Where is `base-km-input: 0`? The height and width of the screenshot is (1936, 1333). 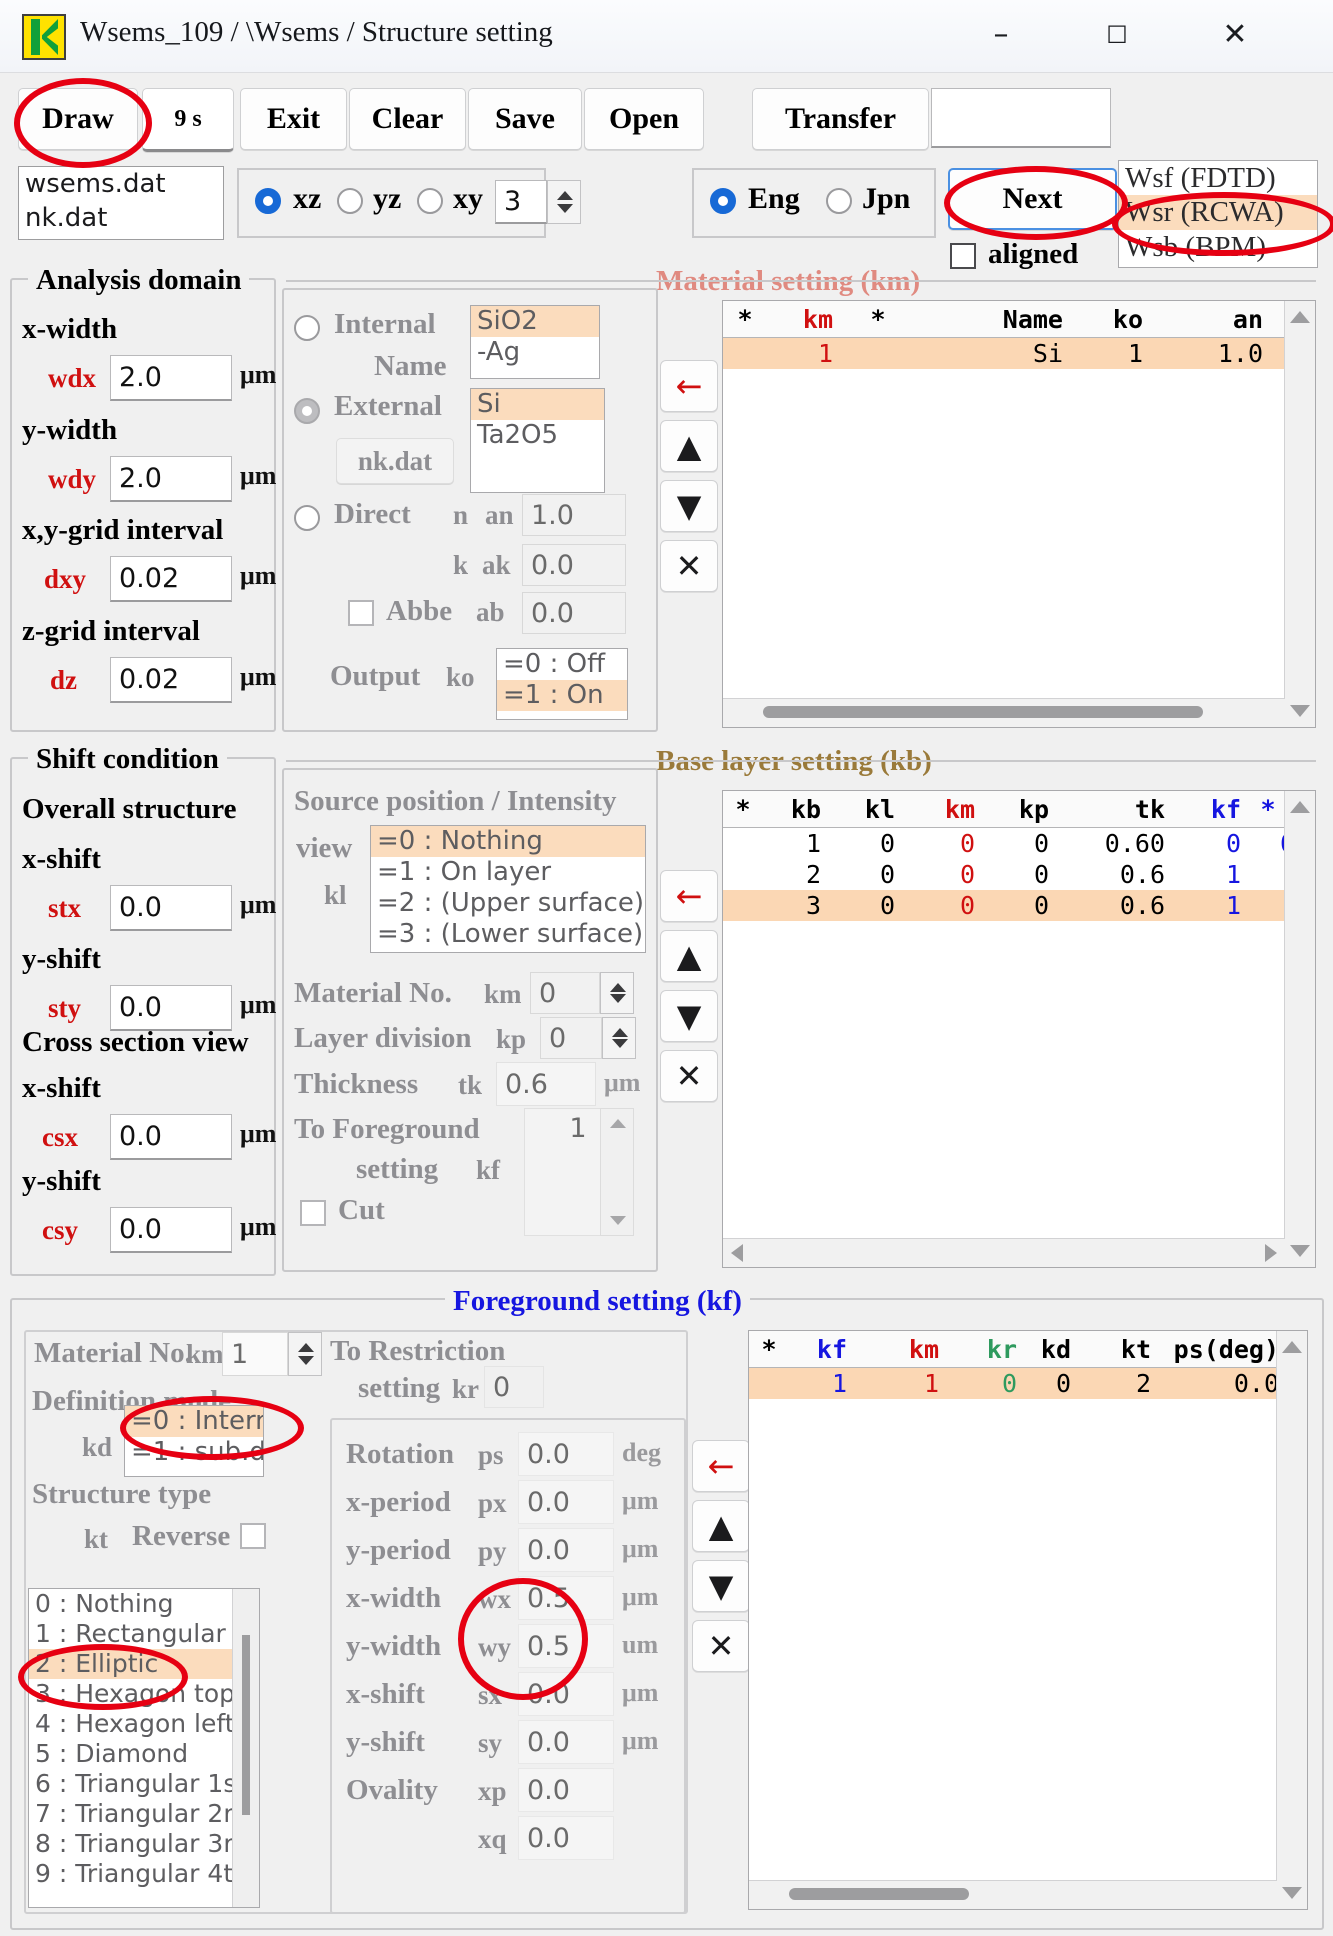
base-km-input: 0 is located at coordinates (565, 993).